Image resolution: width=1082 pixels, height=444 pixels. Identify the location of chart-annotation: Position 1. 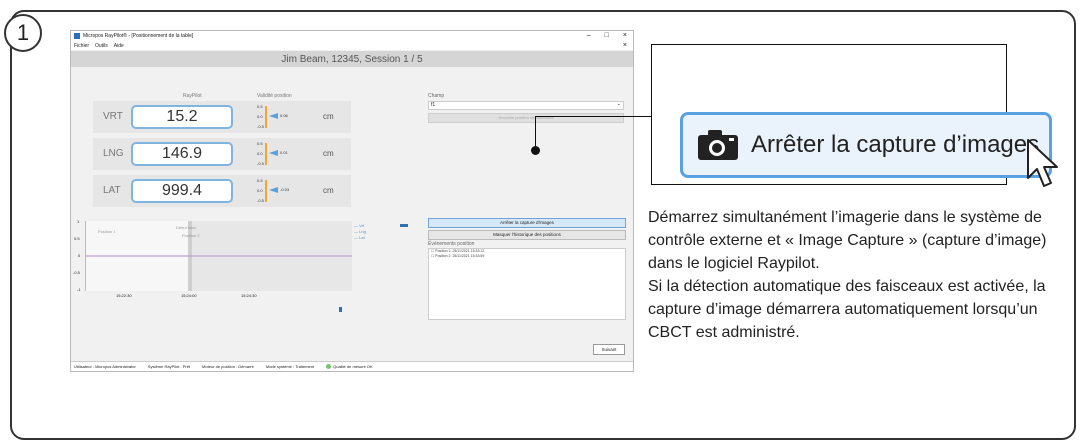
(107, 231).